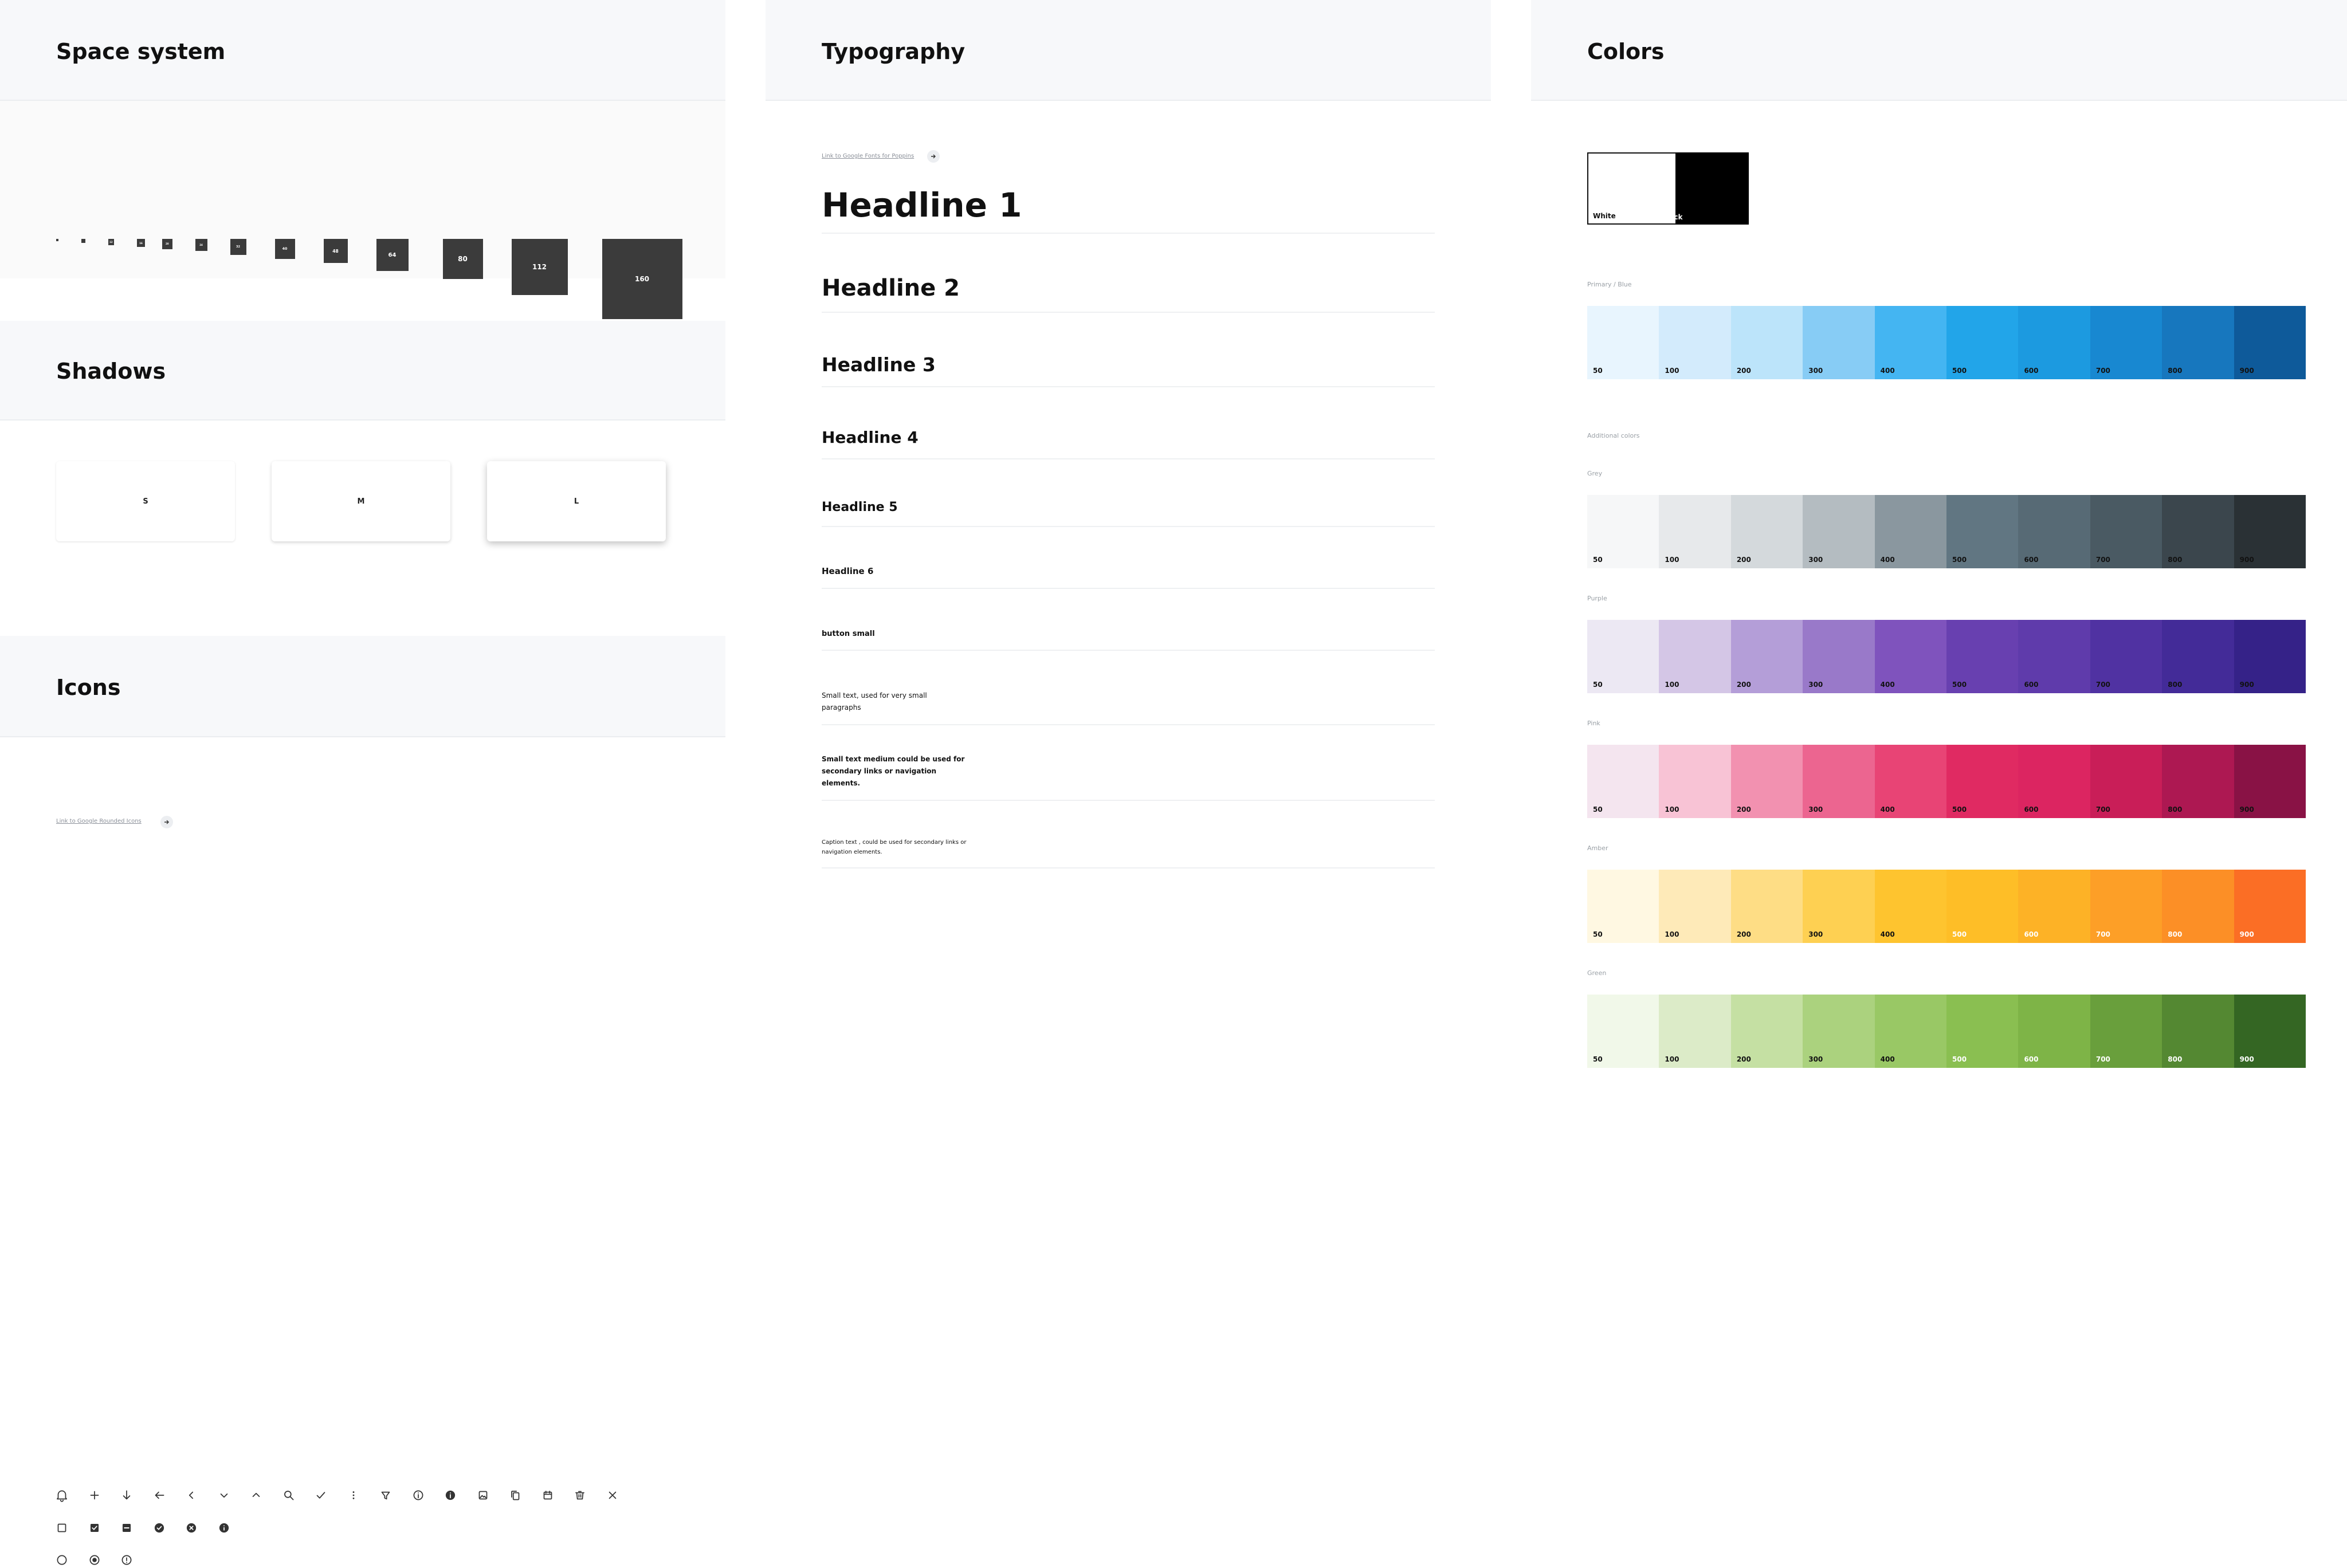 This screenshot has height=1568, width=2347. I want to click on color-swatch: 500, so click(1982, 781).